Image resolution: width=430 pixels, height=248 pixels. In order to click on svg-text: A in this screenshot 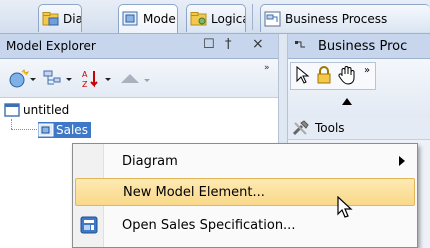, I will do `click(85, 74)`.